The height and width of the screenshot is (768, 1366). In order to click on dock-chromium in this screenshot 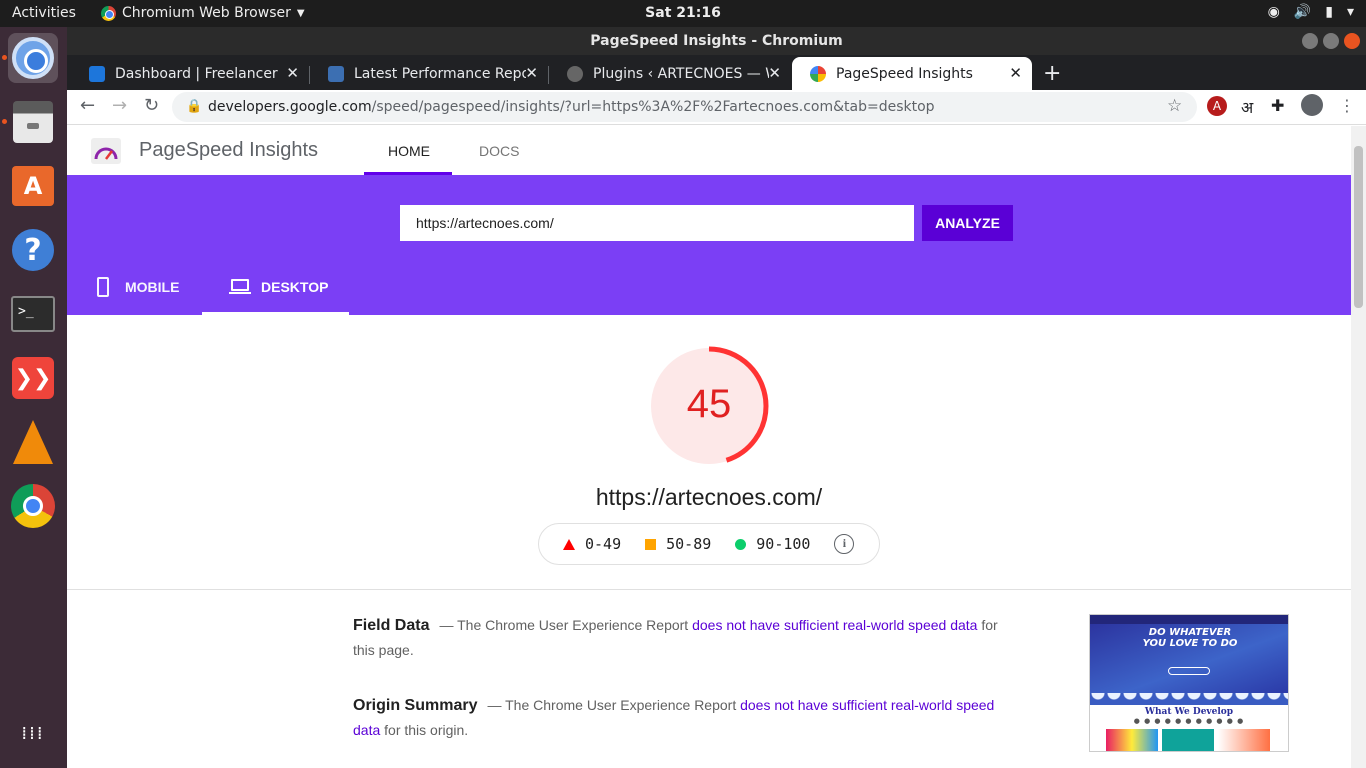, I will do `click(33, 58)`.